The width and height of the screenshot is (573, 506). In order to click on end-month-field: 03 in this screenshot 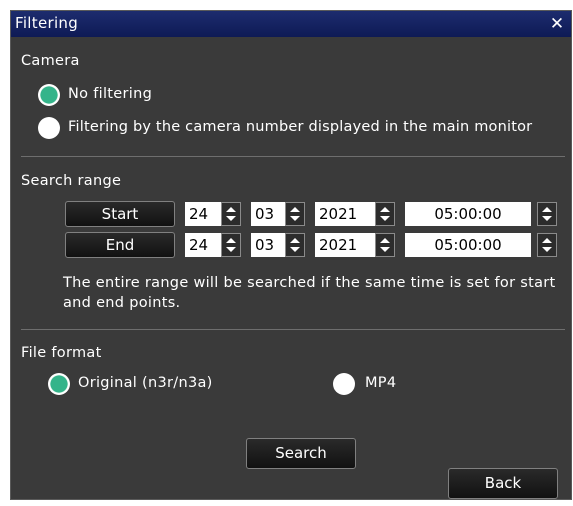, I will do `click(268, 245)`.